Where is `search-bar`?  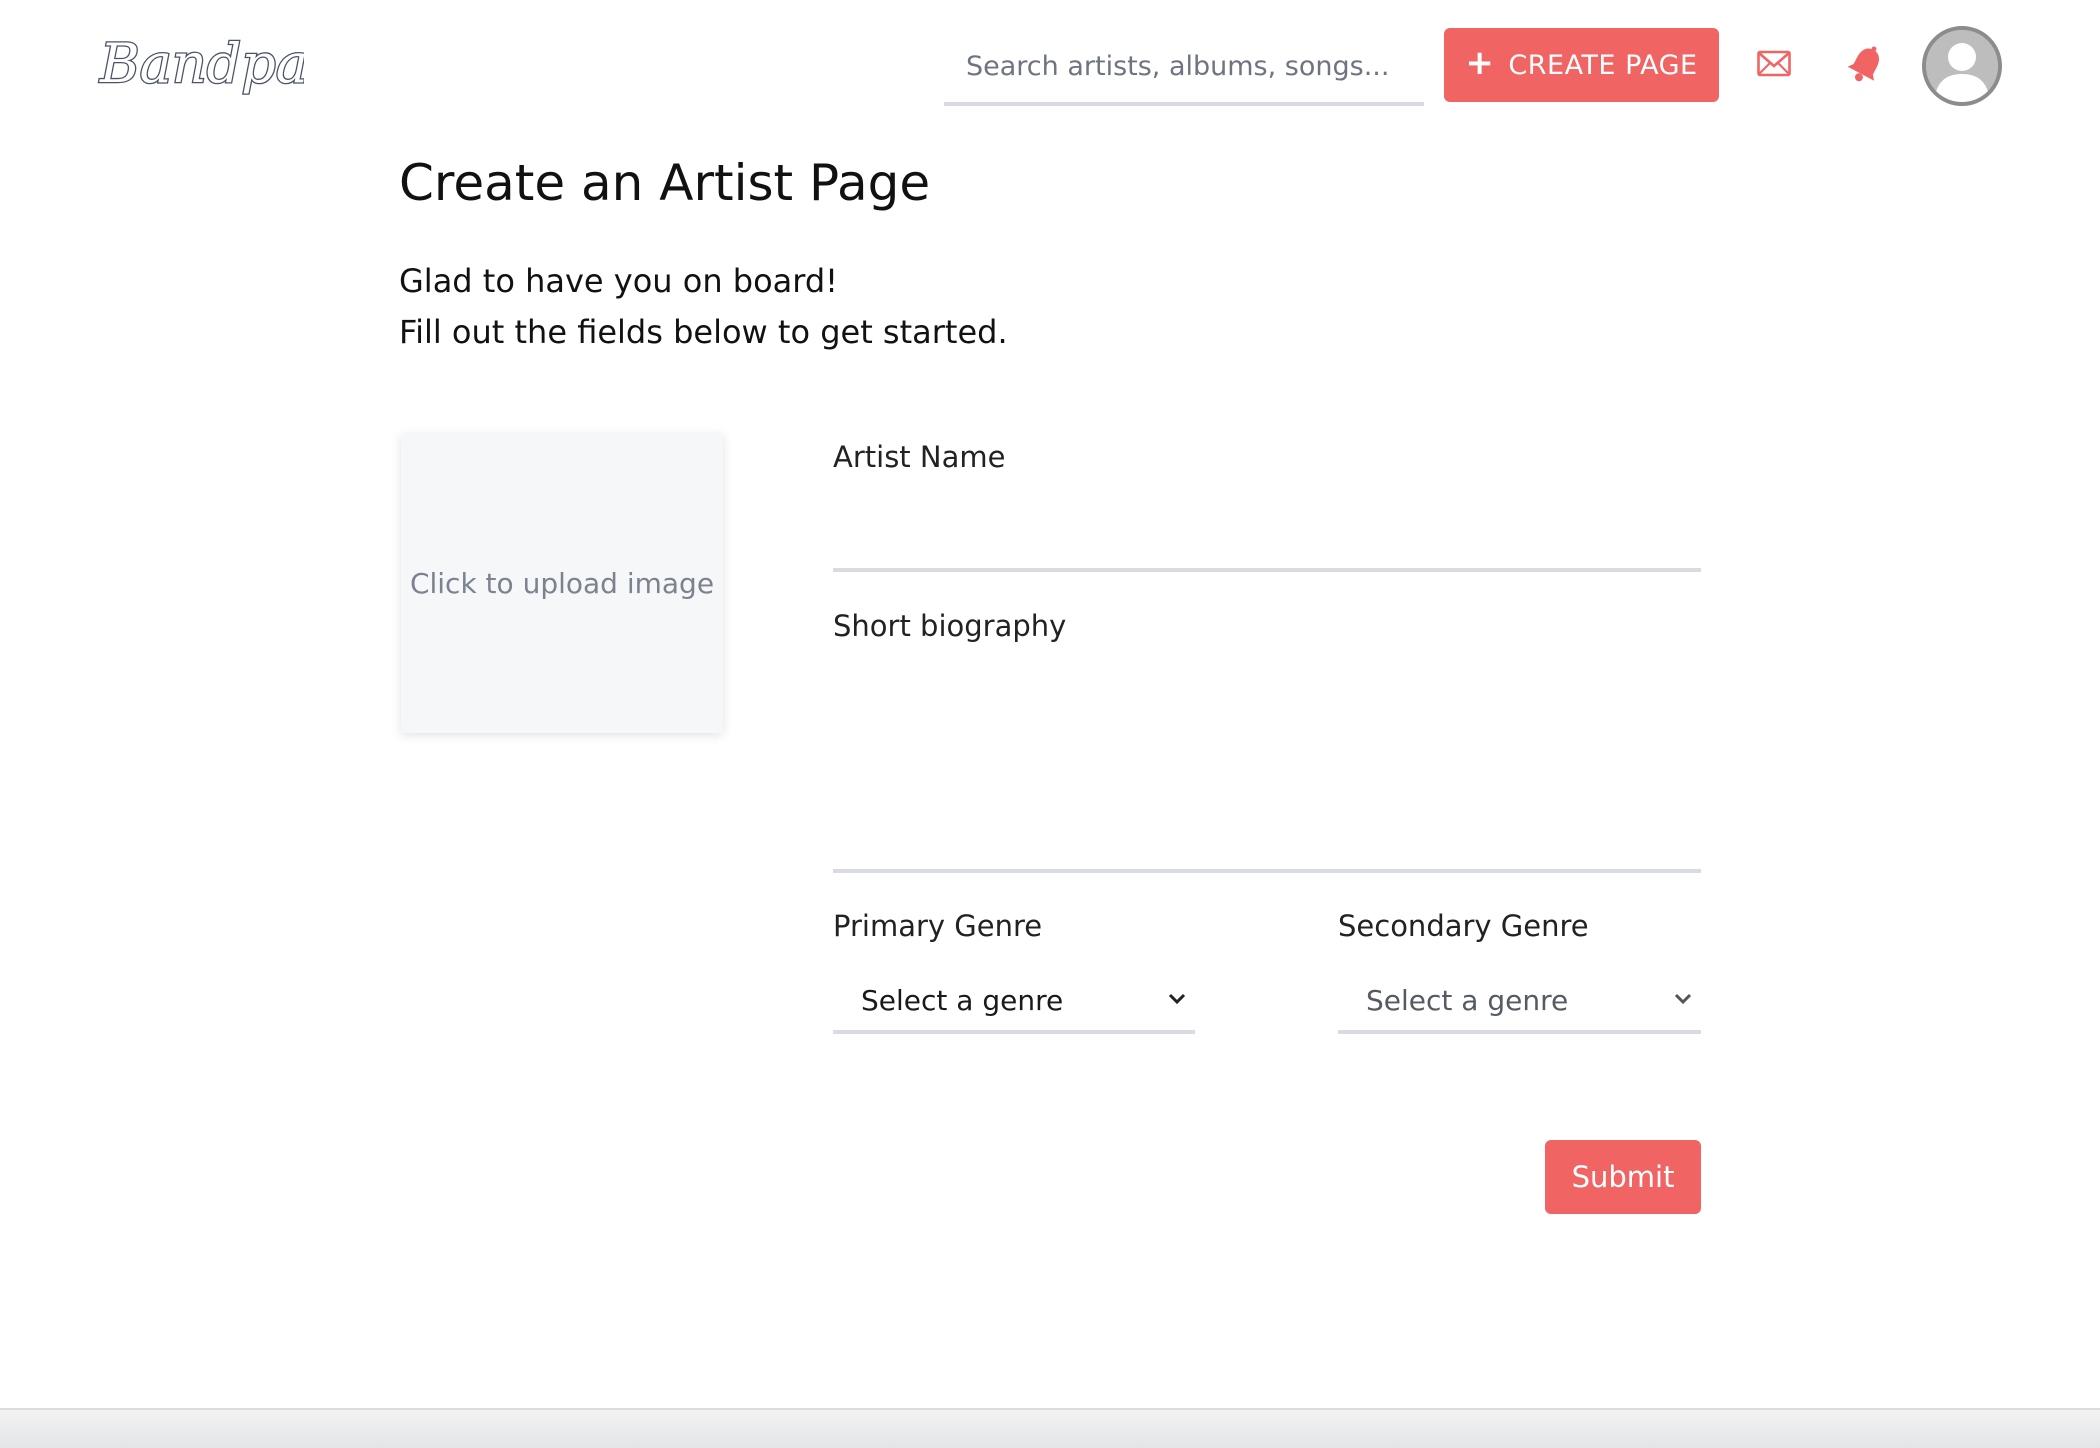
search-bar is located at coordinates (1184, 68).